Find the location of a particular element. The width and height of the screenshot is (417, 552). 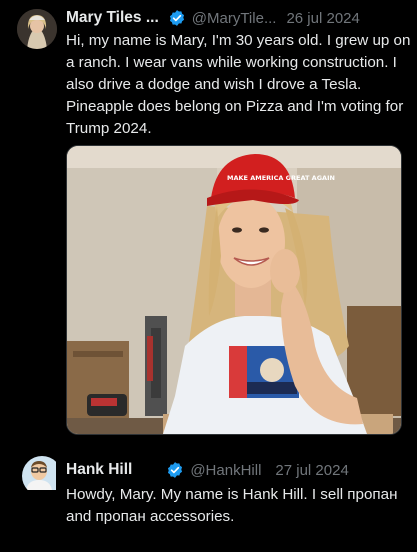

tweet-header: Hank Hill @HankHill 27 jul 2024 is located at coordinates (207, 470).